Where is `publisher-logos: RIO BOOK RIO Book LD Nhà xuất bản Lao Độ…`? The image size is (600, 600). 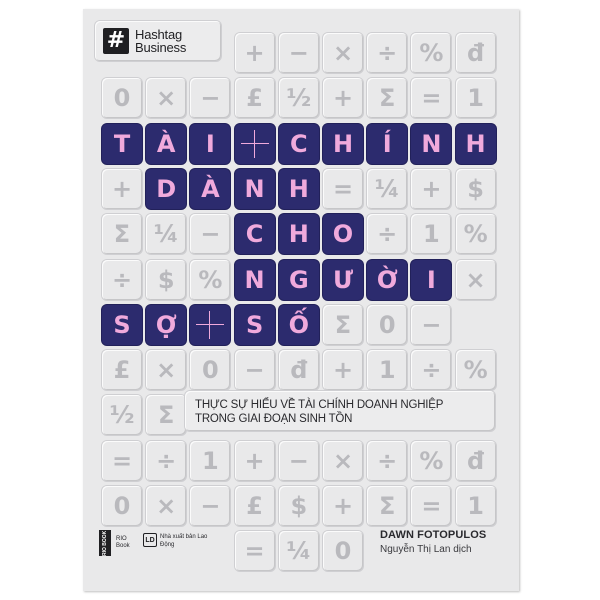
publisher-logos: RIO BOOK RIO Book LD Nhà xuất bản Lao Độ… is located at coordinates (158, 545).